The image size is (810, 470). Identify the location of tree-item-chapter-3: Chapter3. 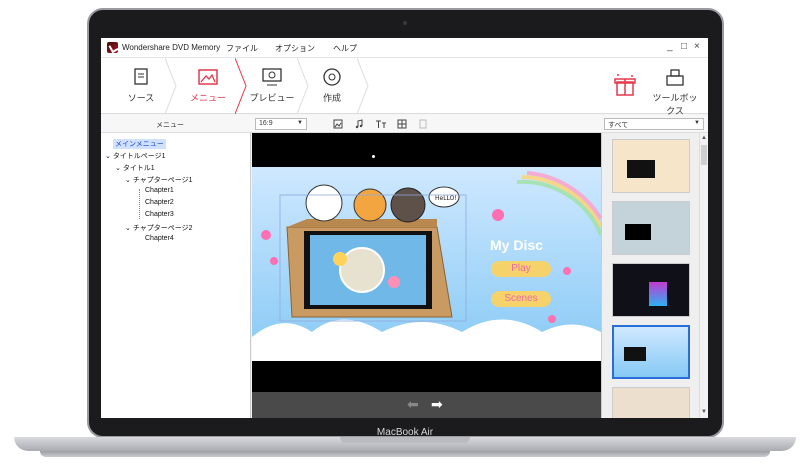
(159, 214).